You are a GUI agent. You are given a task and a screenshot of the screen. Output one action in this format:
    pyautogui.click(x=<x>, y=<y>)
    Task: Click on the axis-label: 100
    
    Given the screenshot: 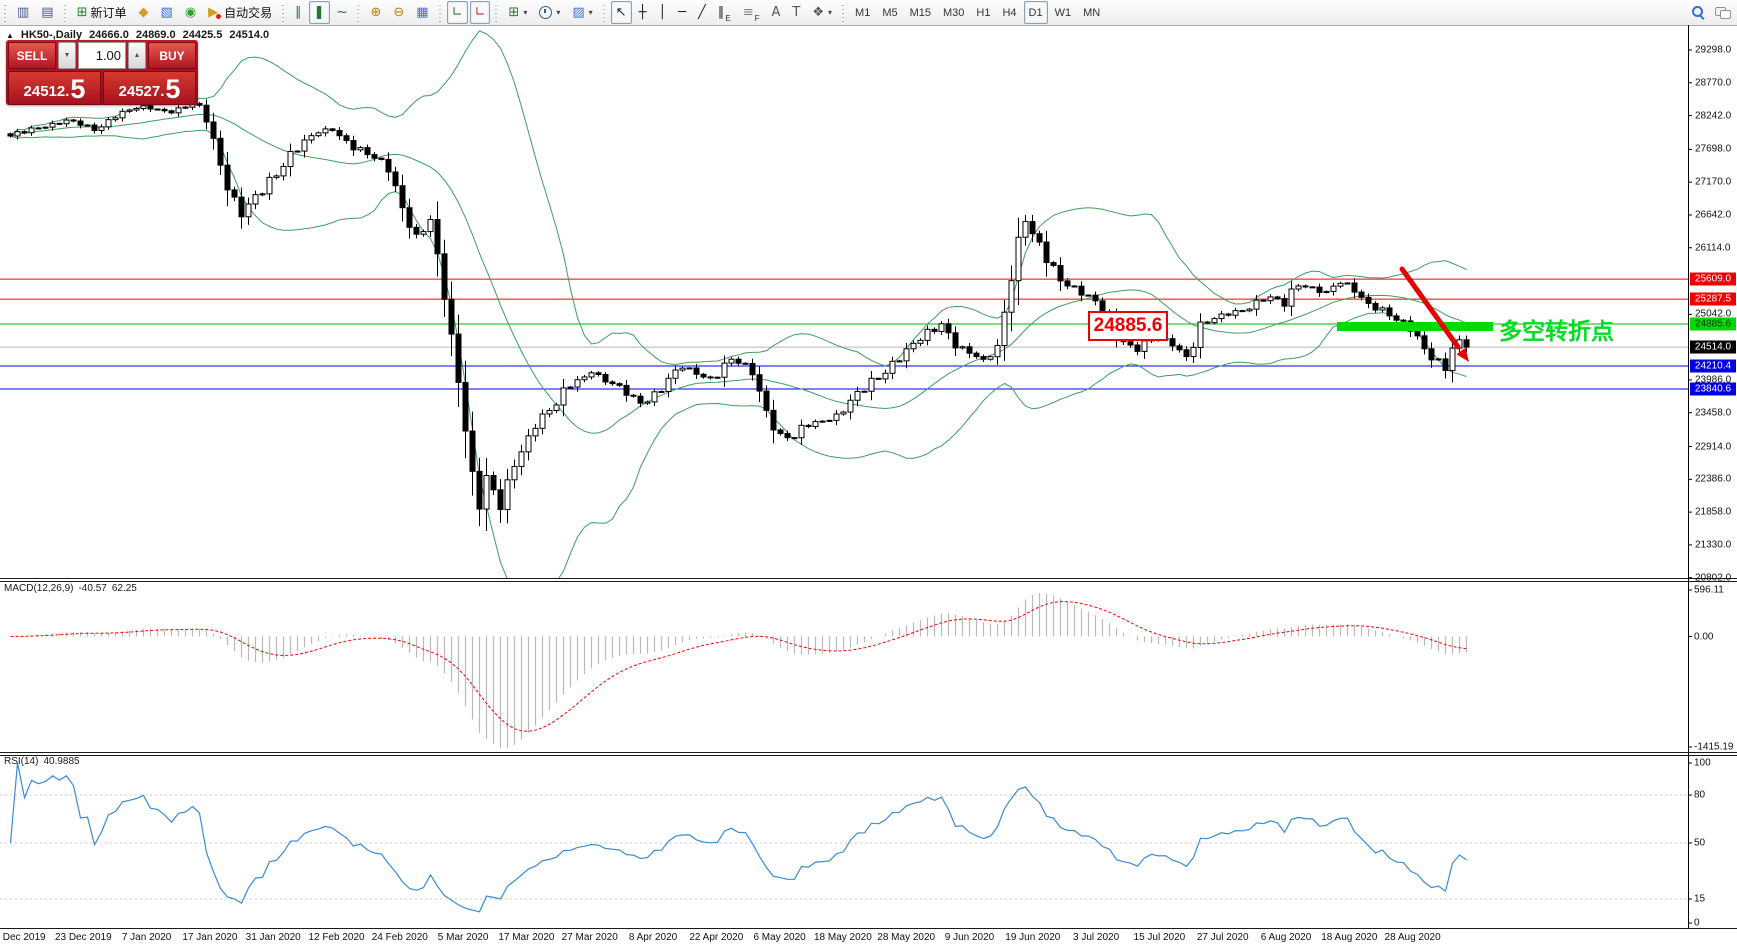 What is the action you would take?
    pyautogui.click(x=1702, y=763)
    